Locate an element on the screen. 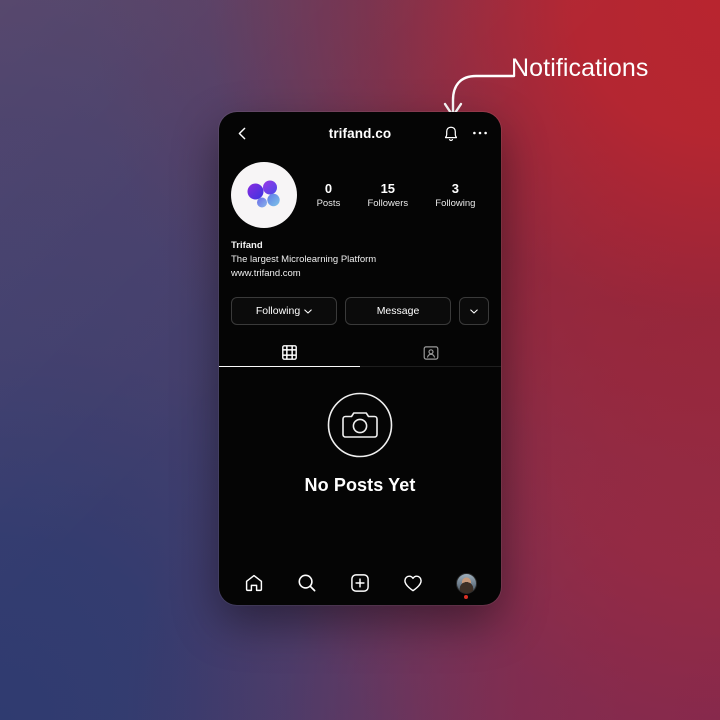 The height and width of the screenshot is (720, 720). ellipsis-horizontal-icon is located at coordinates (480, 133).